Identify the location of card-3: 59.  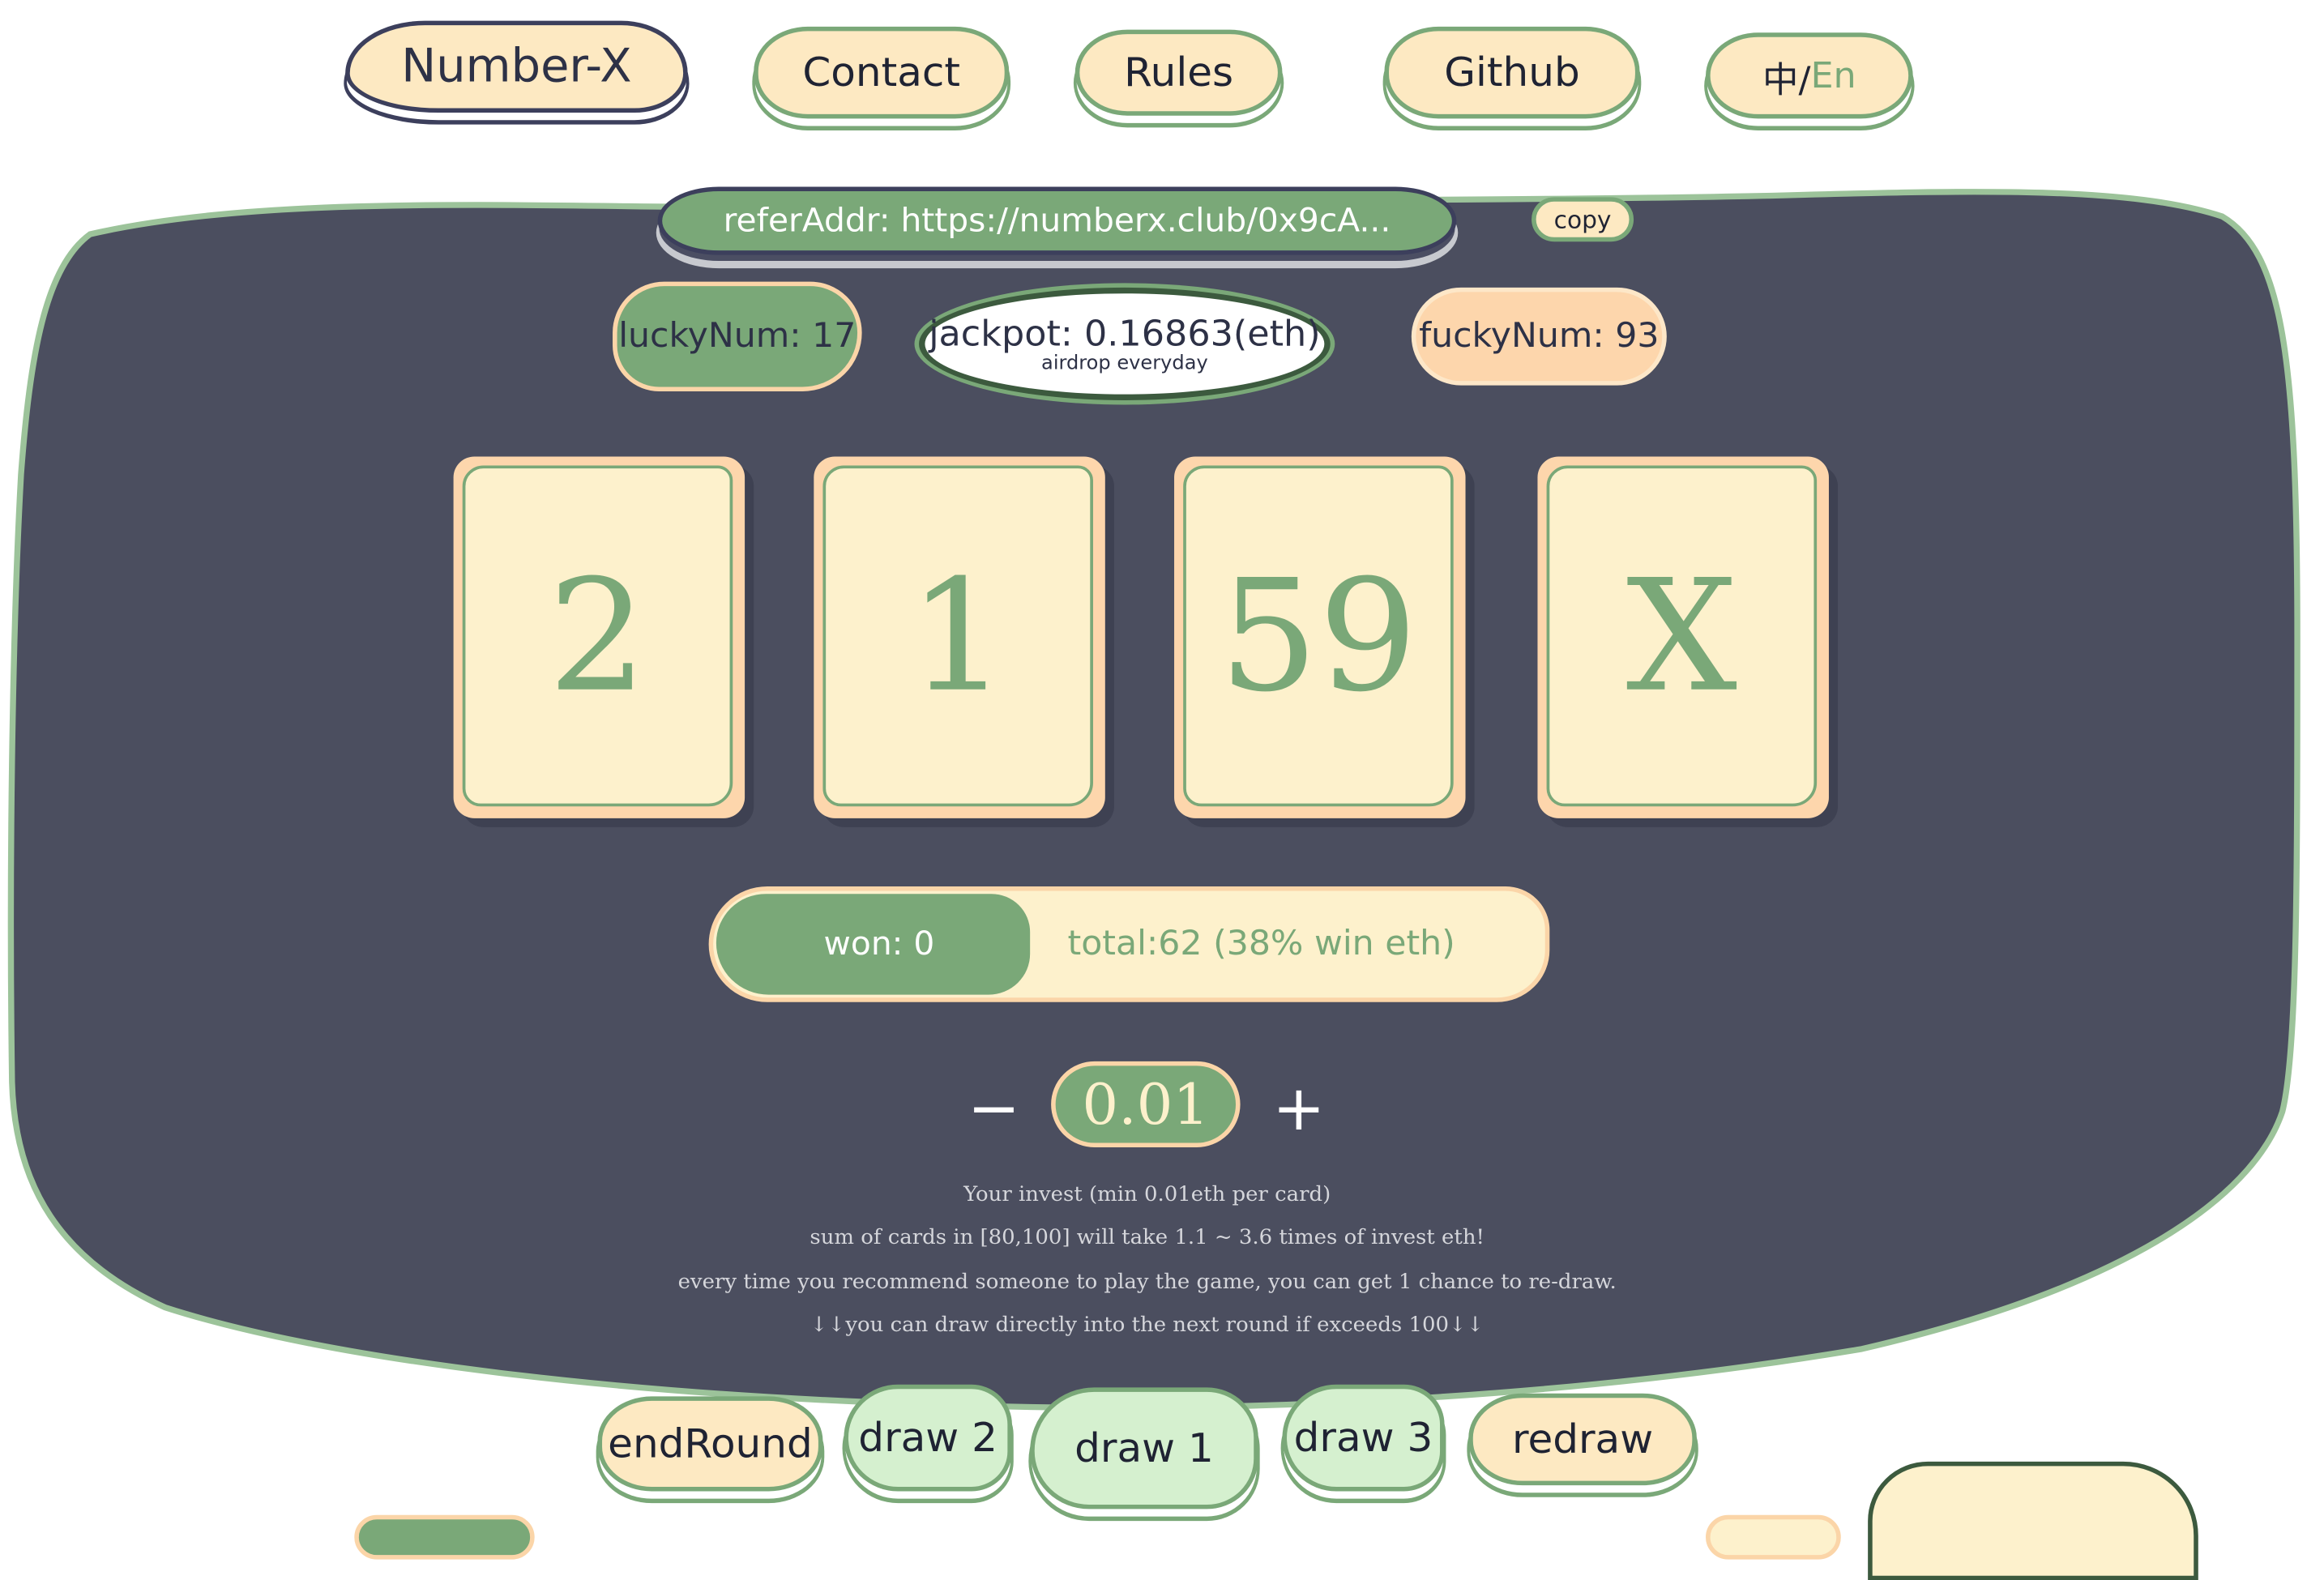
(1320, 637).